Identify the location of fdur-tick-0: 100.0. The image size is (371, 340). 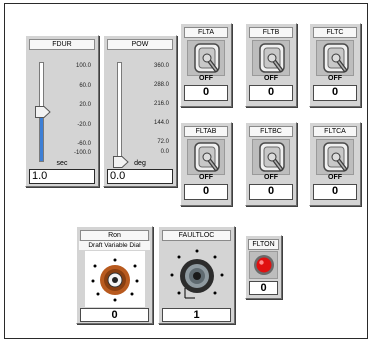
(83, 66).